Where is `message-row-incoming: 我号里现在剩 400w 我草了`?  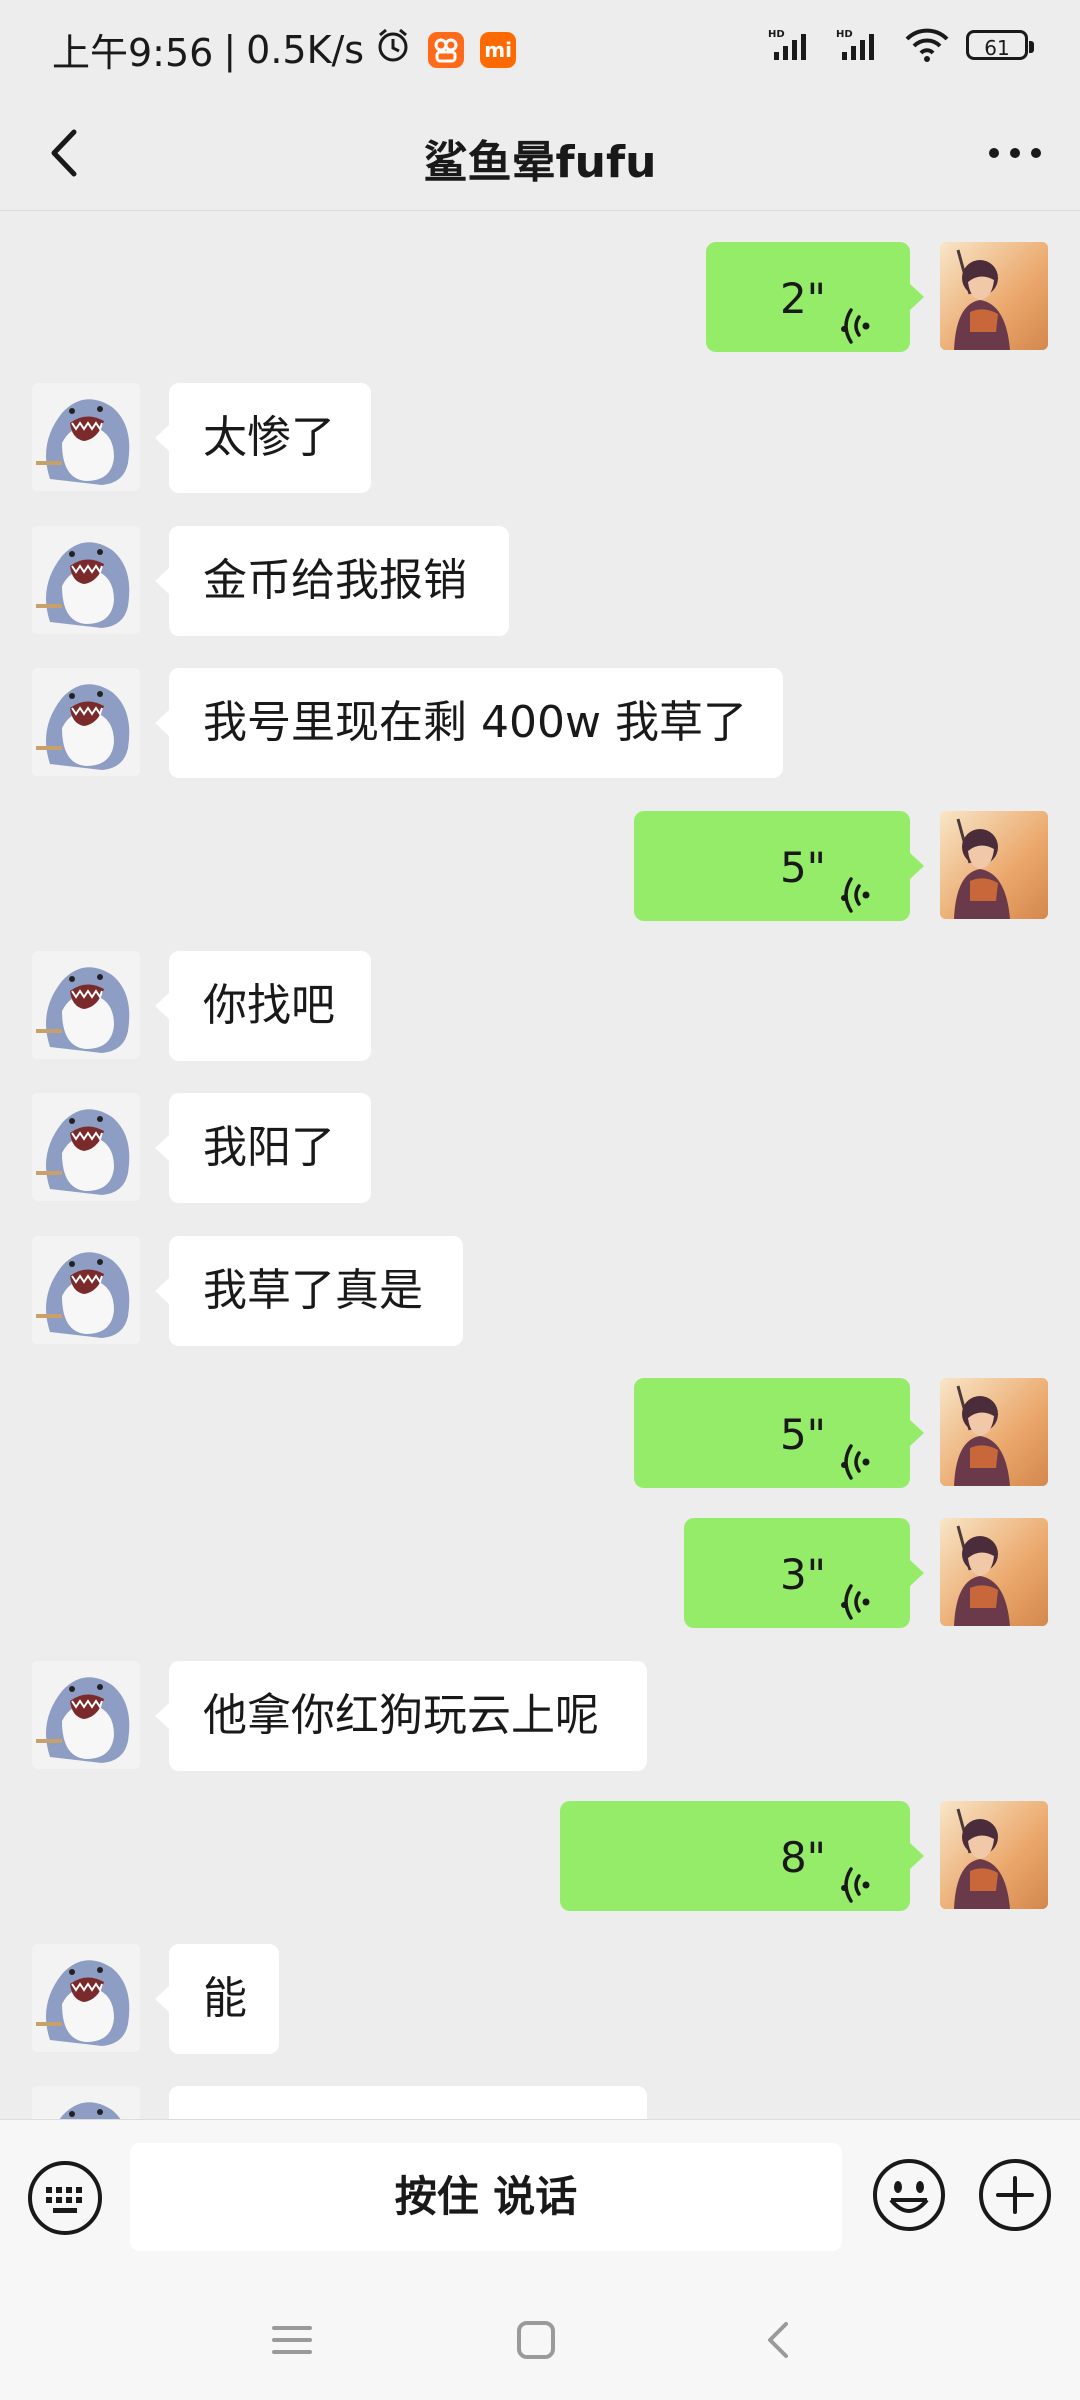 message-row-incoming: 我号里现在剩 400w 我草了 is located at coordinates (540, 723).